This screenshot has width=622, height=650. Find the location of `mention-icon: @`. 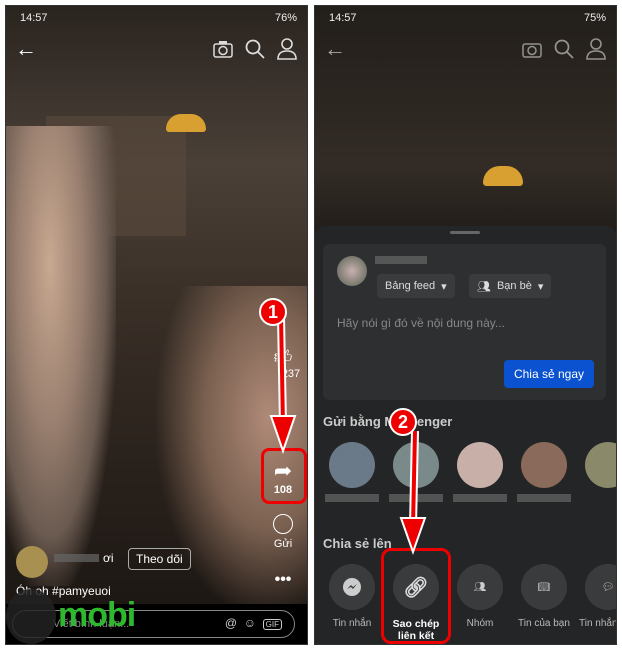

mention-icon: @ is located at coordinates (231, 623).